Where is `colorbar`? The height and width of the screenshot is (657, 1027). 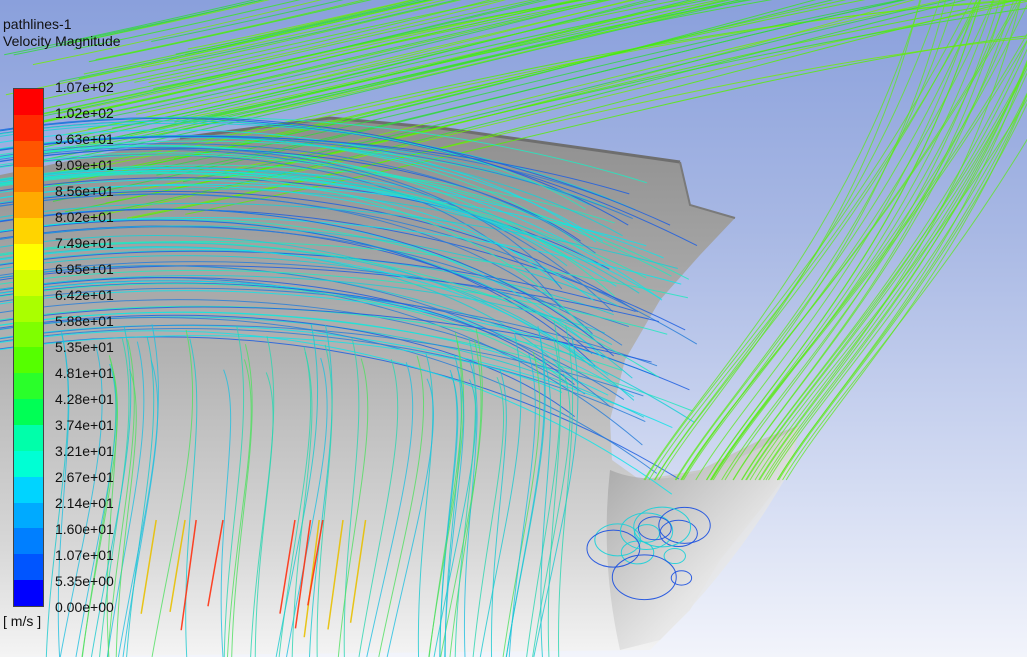
colorbar is located at coordinates (28, 347).